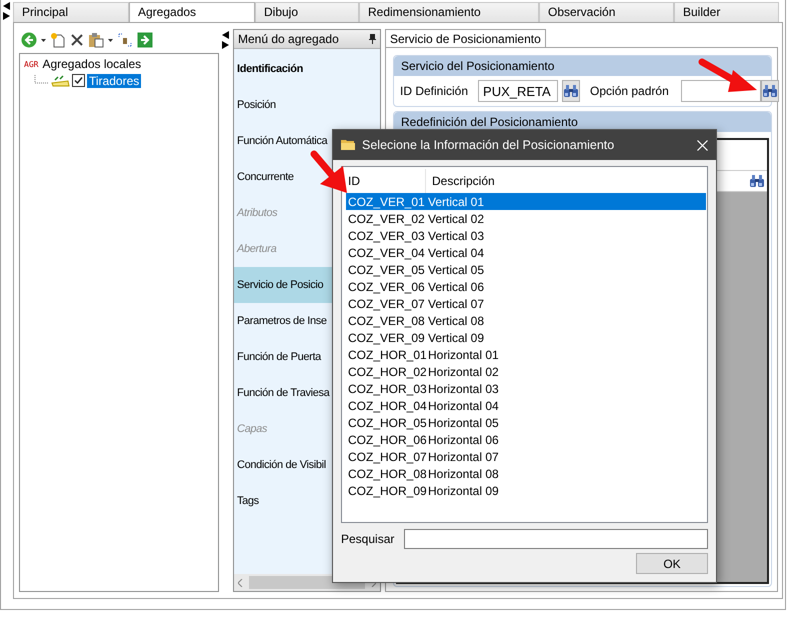 This screenshot has width=797, height=617. What do you see at coordinates (526, 388) in the screenshot?
I see `list-row: COZ_HOR_03 Horizontal 03` at bounding box center [526, 388].